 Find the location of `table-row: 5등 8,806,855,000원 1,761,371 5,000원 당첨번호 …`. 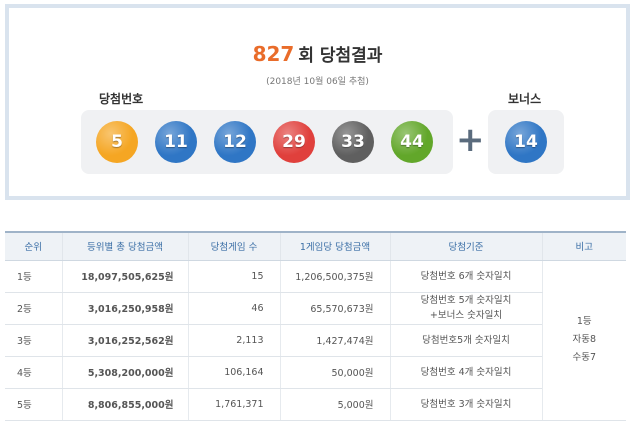

table-row: 5등 8,806,855,000원 1,761,371 5,000원 당첨번호 … is located at coordinates (315, 404).